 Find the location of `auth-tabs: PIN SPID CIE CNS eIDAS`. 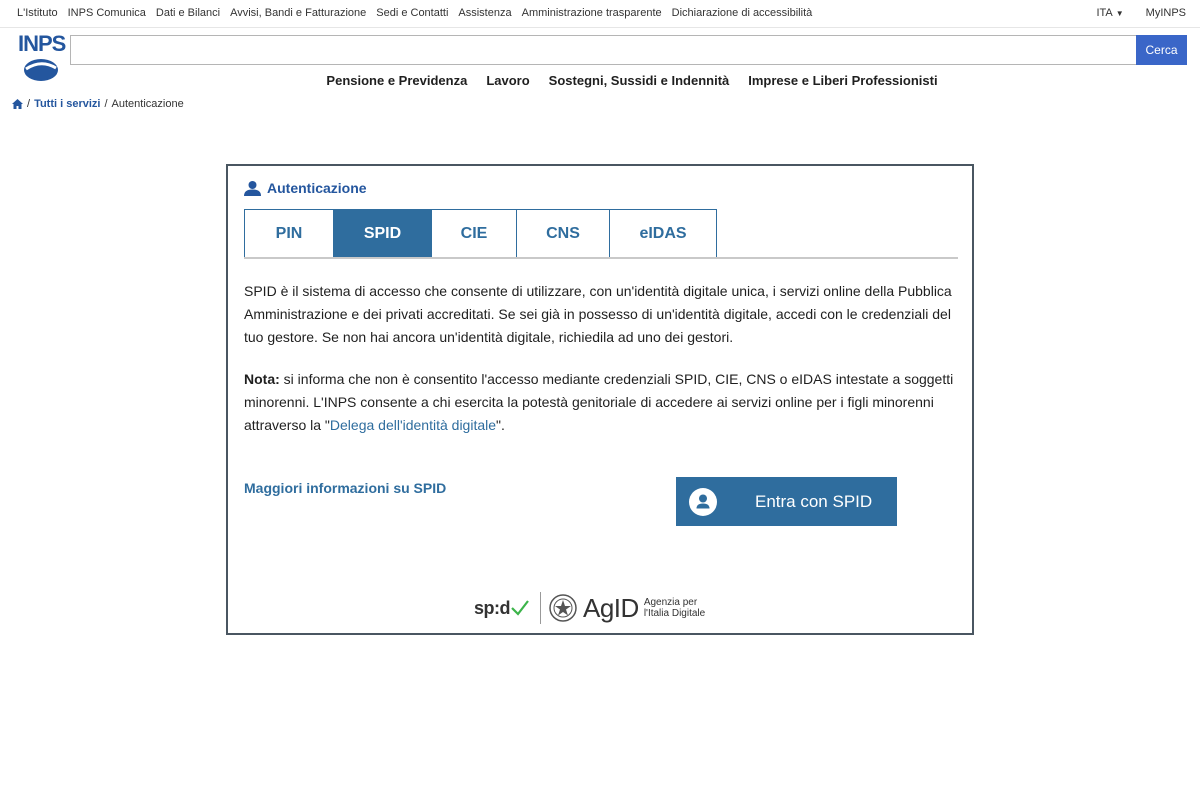

auth-tabs: PIN SPID CIE CNS eIDAS is located at coordinates (601, 234).